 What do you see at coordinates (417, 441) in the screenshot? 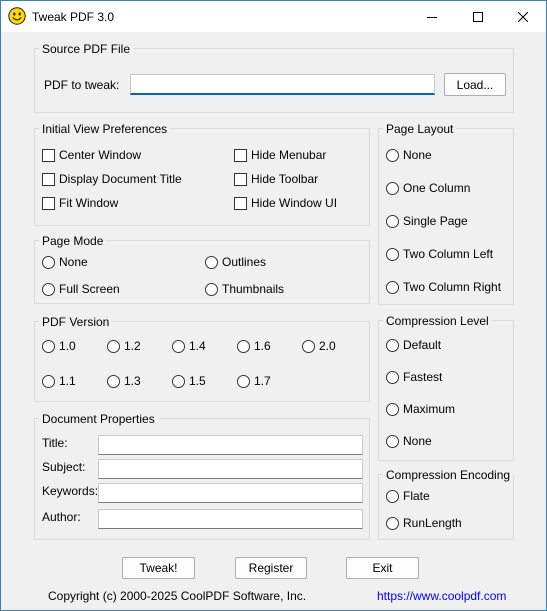
I see `level-none-label: None` at bounding box center [417, 441].